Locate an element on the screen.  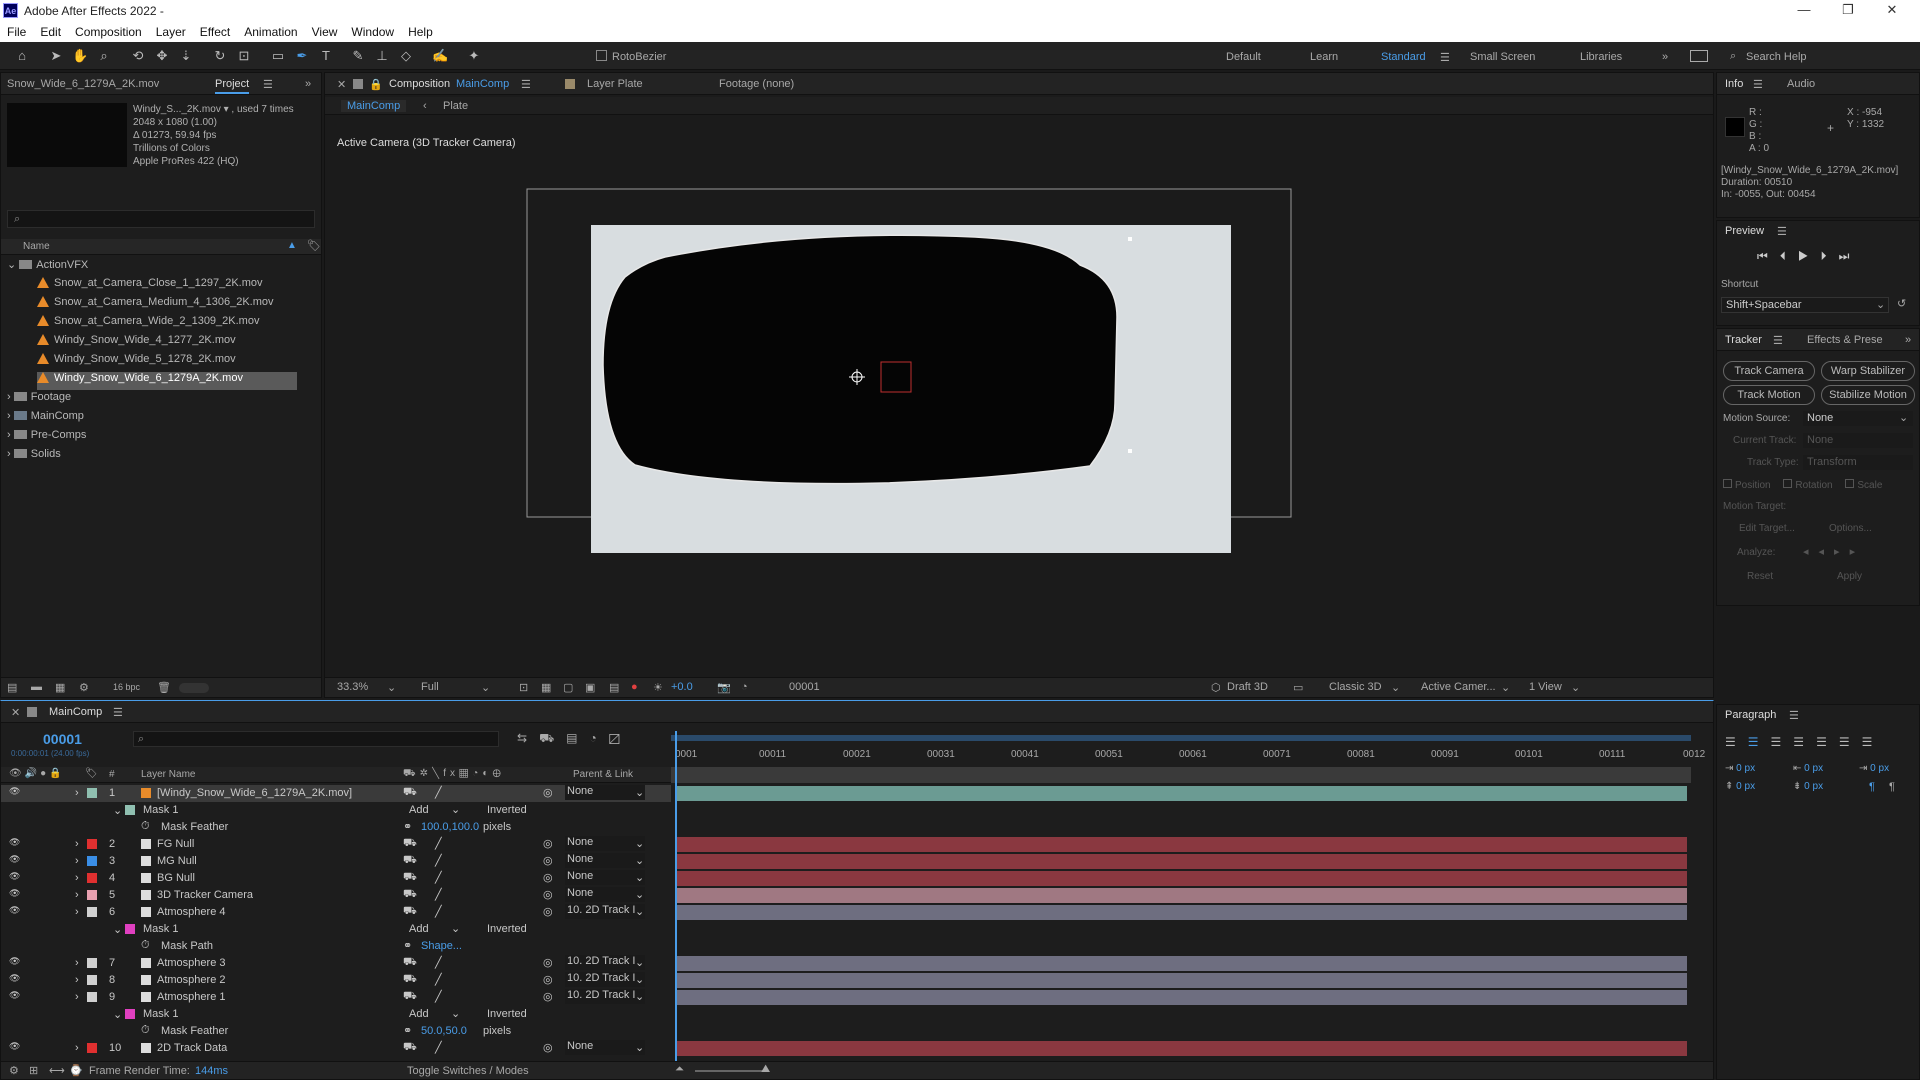
workspace-standard: Standard is located at coordinates (1403, 57).